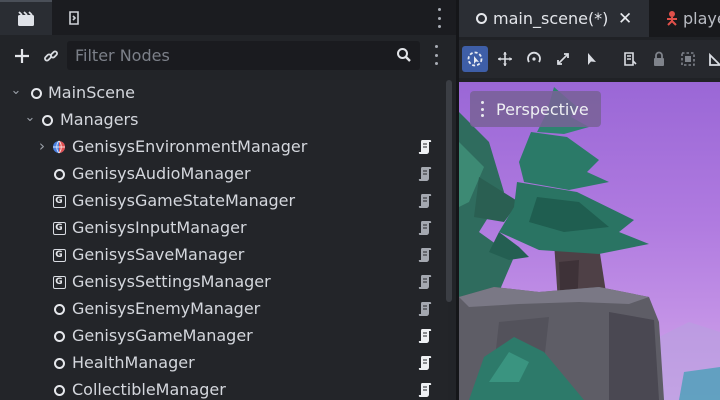  What do you see at coordinates (439, 18) in the screenshot?
I see `dock-menu-icon` at bounding box center [439, 18].